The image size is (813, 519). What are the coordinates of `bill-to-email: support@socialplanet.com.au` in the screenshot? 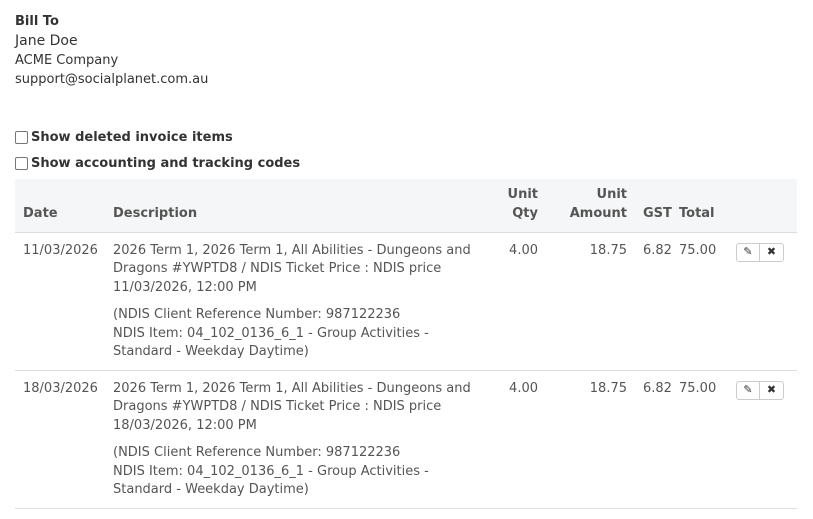 It's located at (112, 79).